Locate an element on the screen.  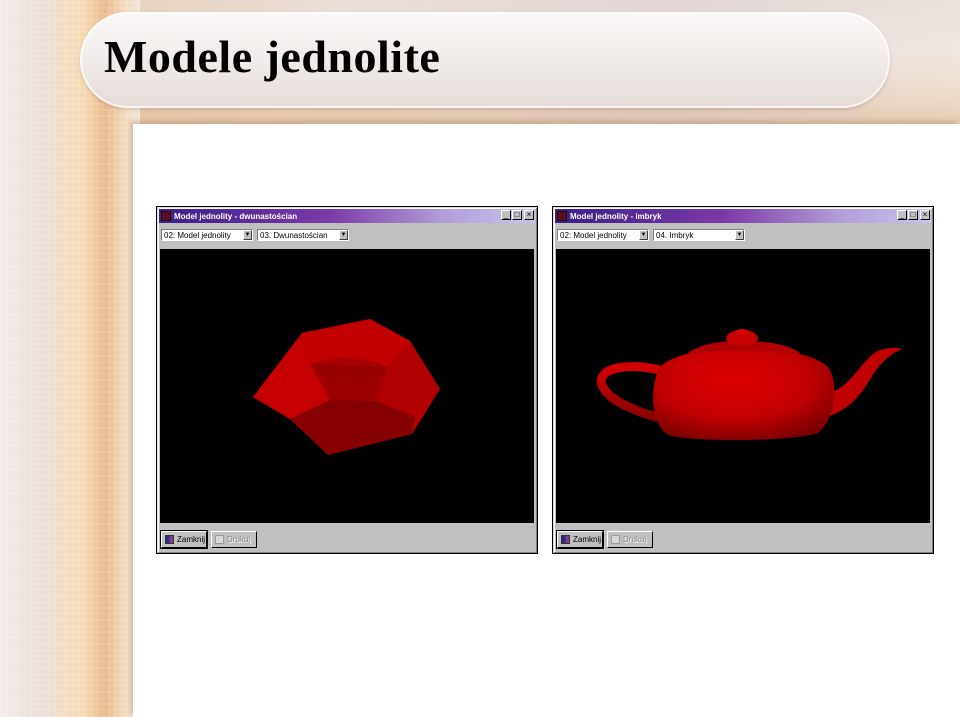
dodecahedron-render is located at coordinates (346, 387).